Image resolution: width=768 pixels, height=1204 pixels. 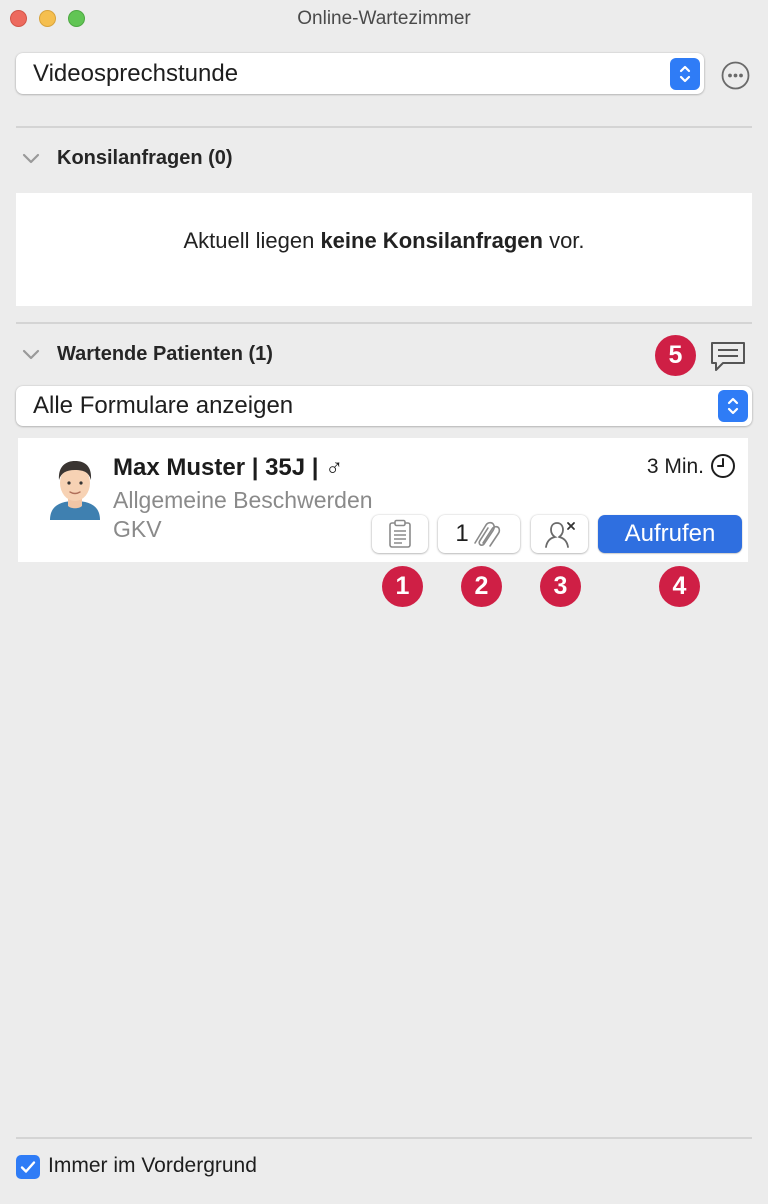 I want to click on annotation-badge-1: 1, so click(x=402, y=586).